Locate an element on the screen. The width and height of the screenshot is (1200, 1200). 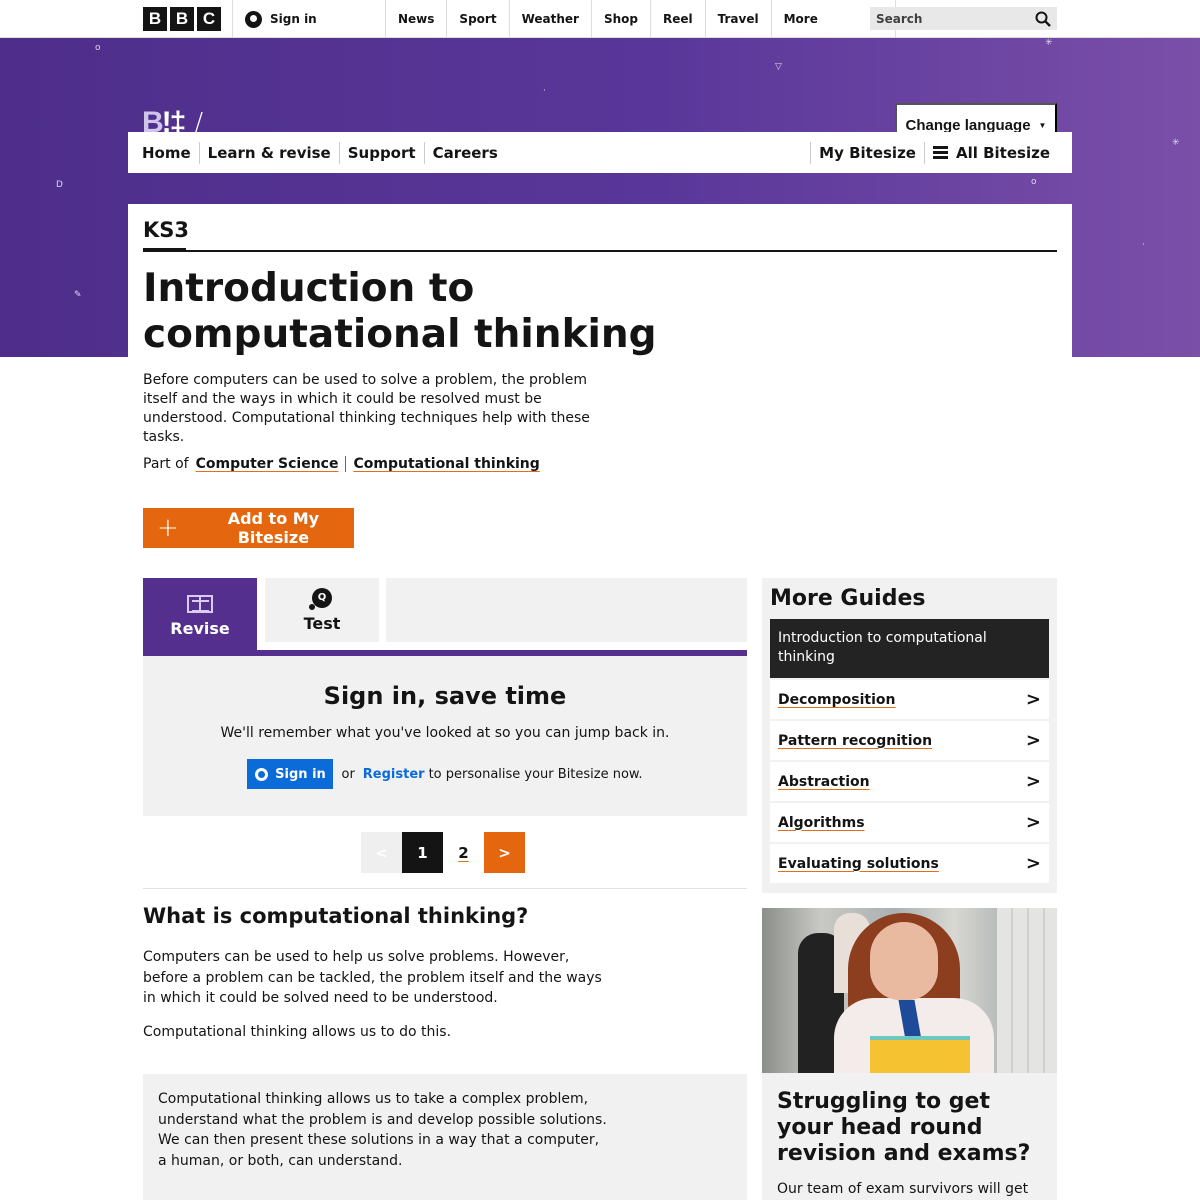
sign-in-button-label: Sign in is located at coordinates (300, 774).